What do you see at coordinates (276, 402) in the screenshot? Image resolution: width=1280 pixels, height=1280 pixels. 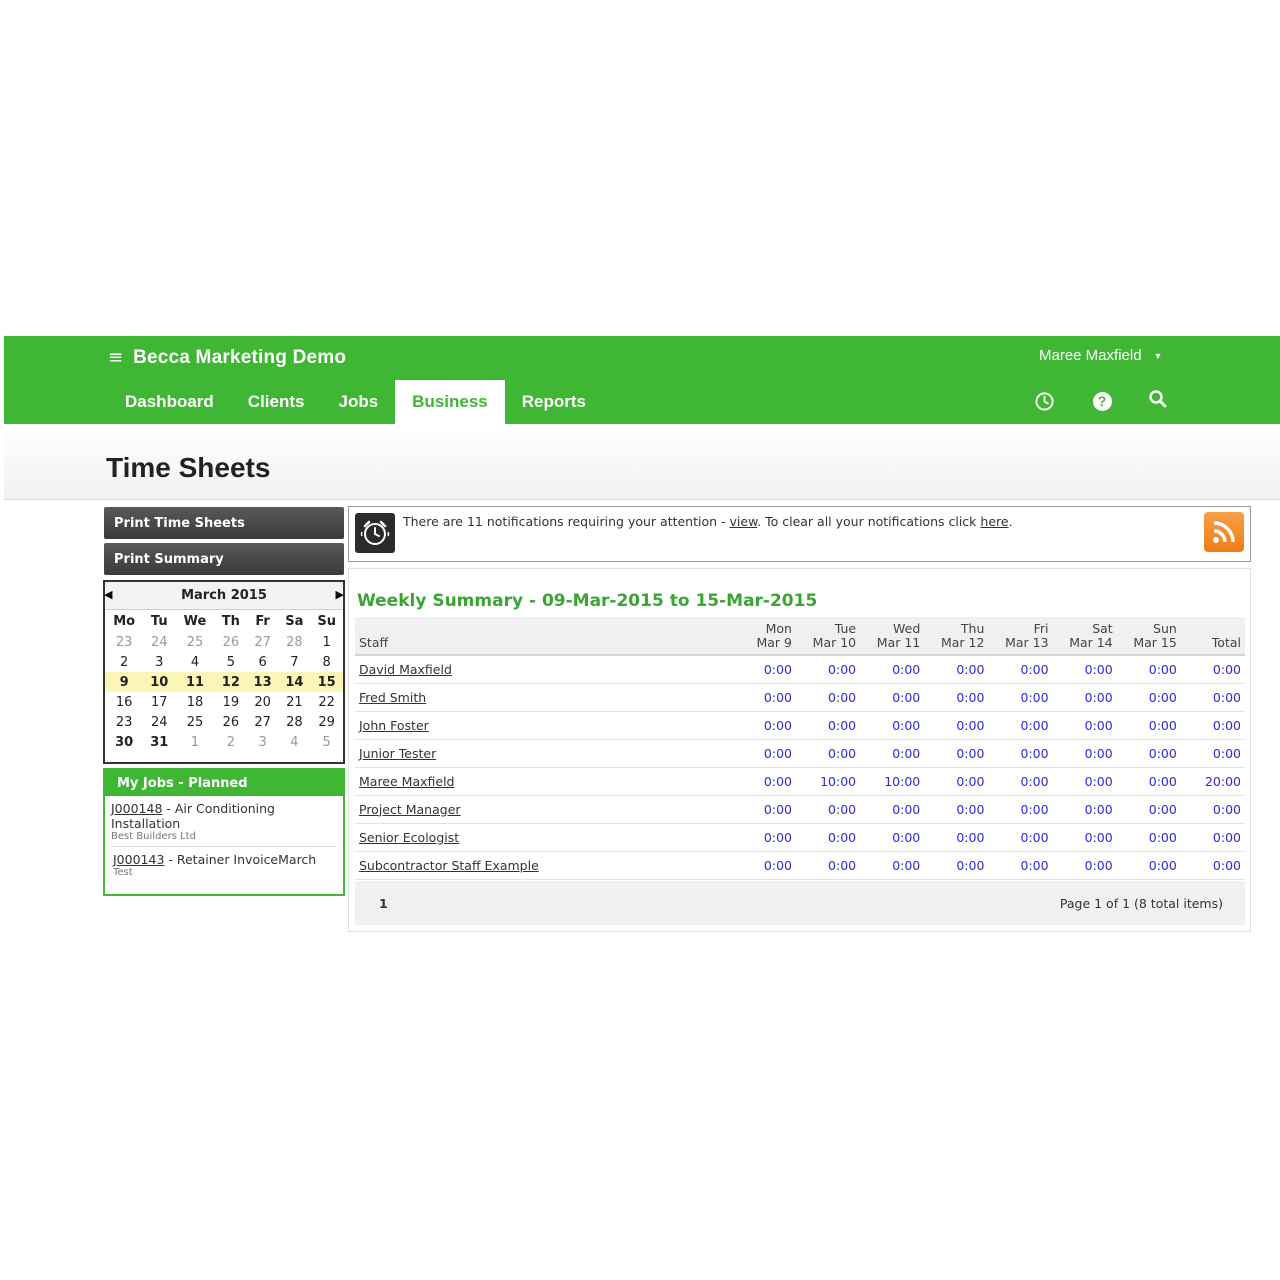 I see `tab-clients: Clients` at bounding box center [276, 402].